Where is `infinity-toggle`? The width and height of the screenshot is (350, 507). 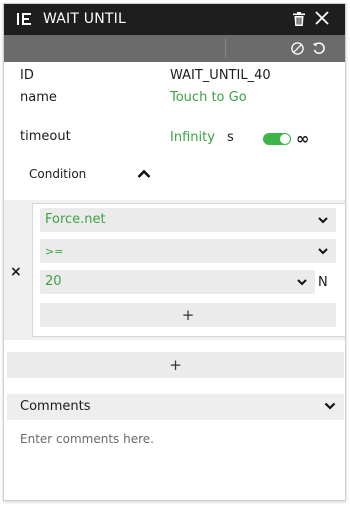
infinity-toggle is located at coordinates (277, 139).